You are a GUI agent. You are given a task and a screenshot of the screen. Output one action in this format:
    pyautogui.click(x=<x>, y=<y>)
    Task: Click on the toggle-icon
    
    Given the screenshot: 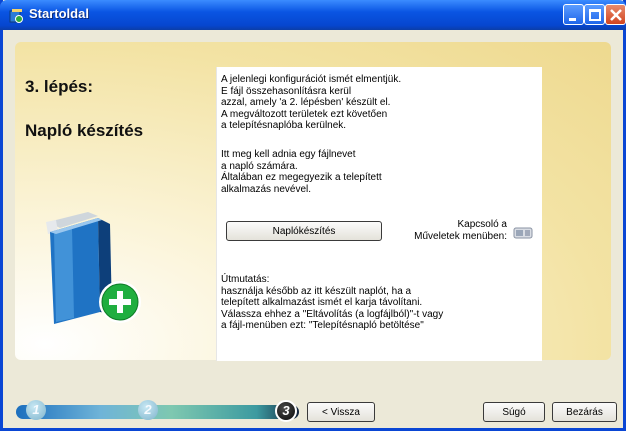 What is the action you would take?
    pyautogui.click(x=523, y=233)
    